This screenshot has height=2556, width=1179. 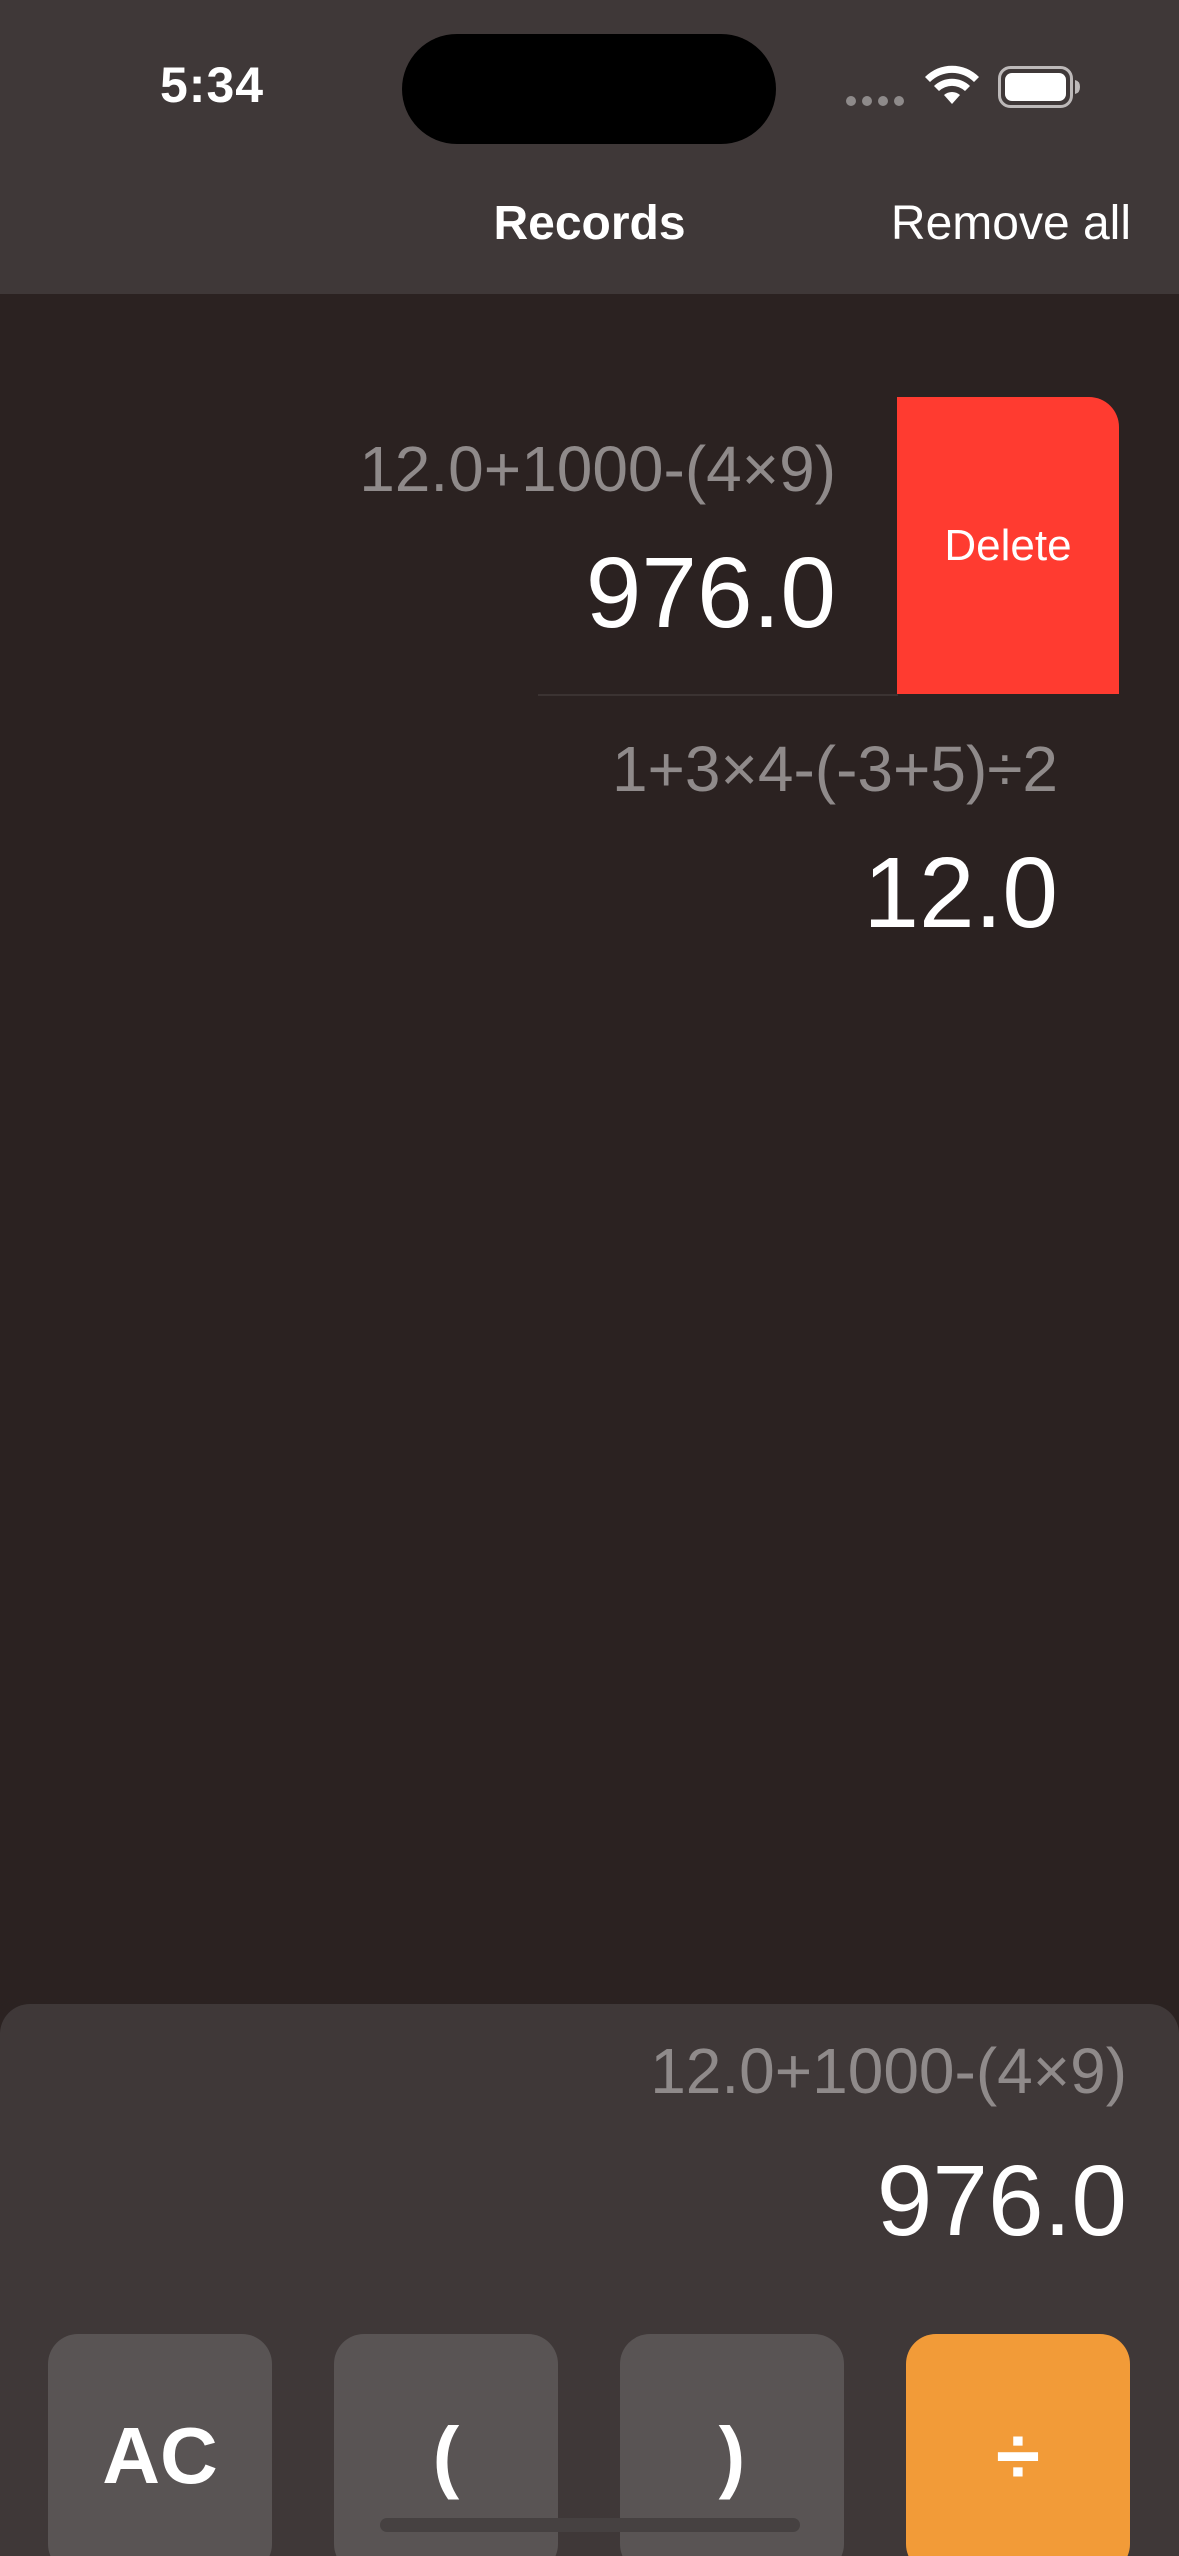 I want to click on battery-icon, so click(x=1039, y=87).